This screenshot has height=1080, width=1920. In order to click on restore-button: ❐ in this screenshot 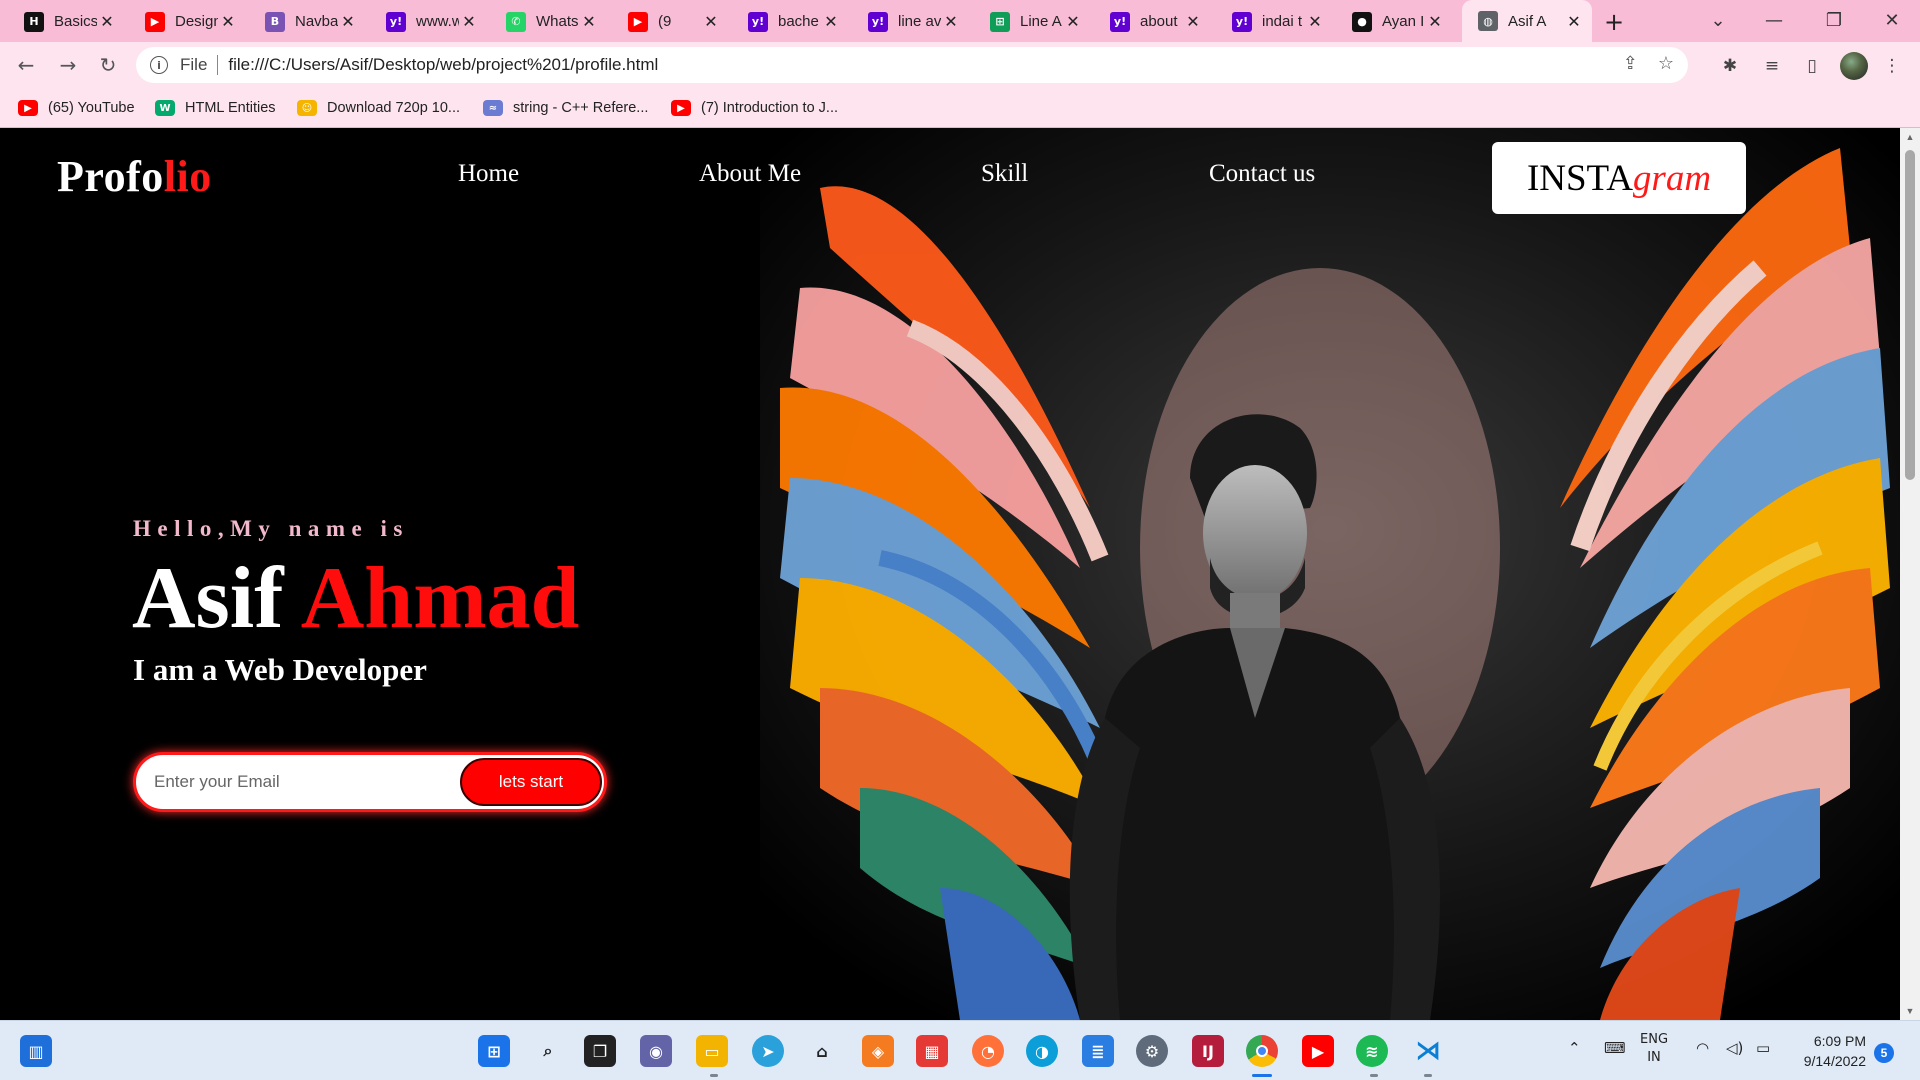, I will do `click(1834, 20)`.